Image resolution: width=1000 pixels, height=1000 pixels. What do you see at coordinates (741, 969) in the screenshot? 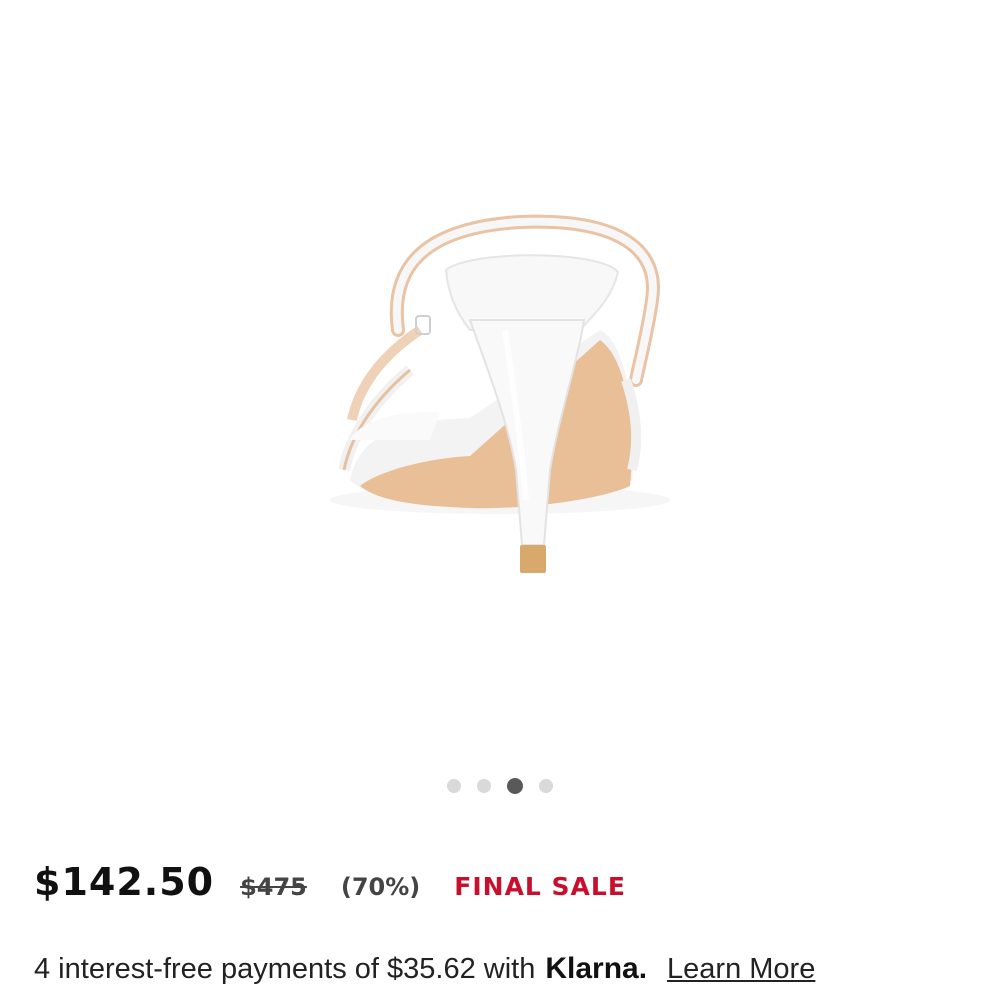
I see `learn-more-link: Learn More` at bounding box center [741, 969].